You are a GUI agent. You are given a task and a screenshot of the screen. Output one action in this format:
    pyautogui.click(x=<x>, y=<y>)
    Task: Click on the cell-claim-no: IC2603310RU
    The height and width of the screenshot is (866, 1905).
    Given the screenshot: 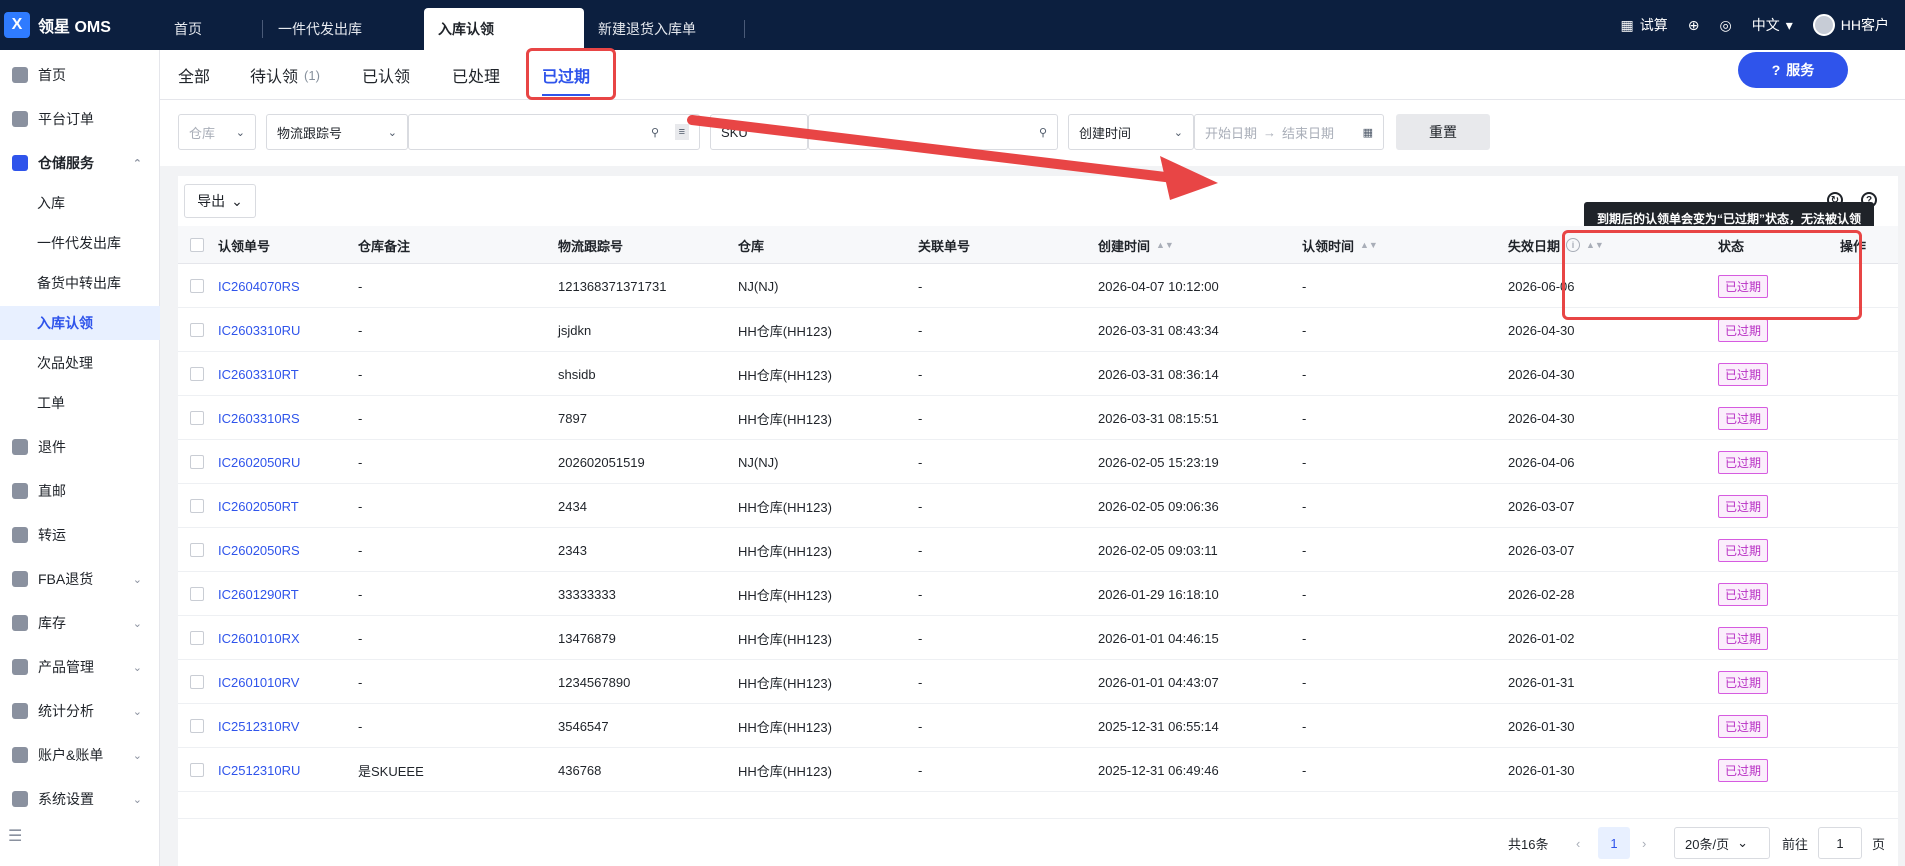 What is the action you would take?
    pyautogui.click(x=259, y=330)
    